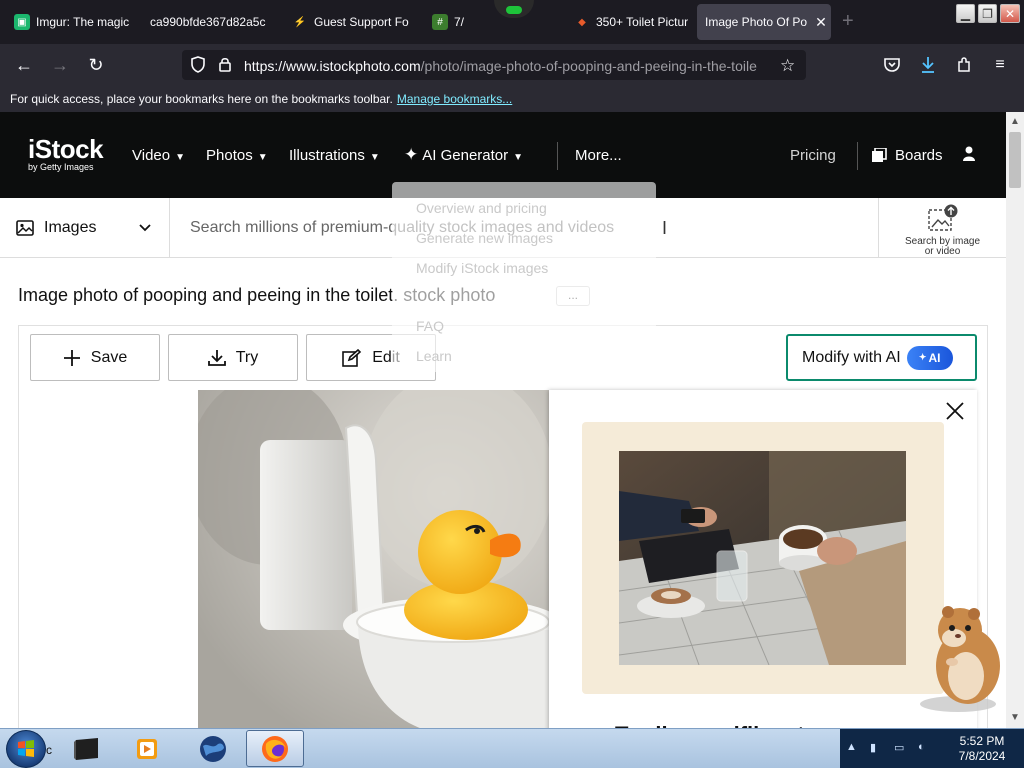 The image size is (1024, 768). I want to click on tray-expand-icon: ▲, so click(851, 747).